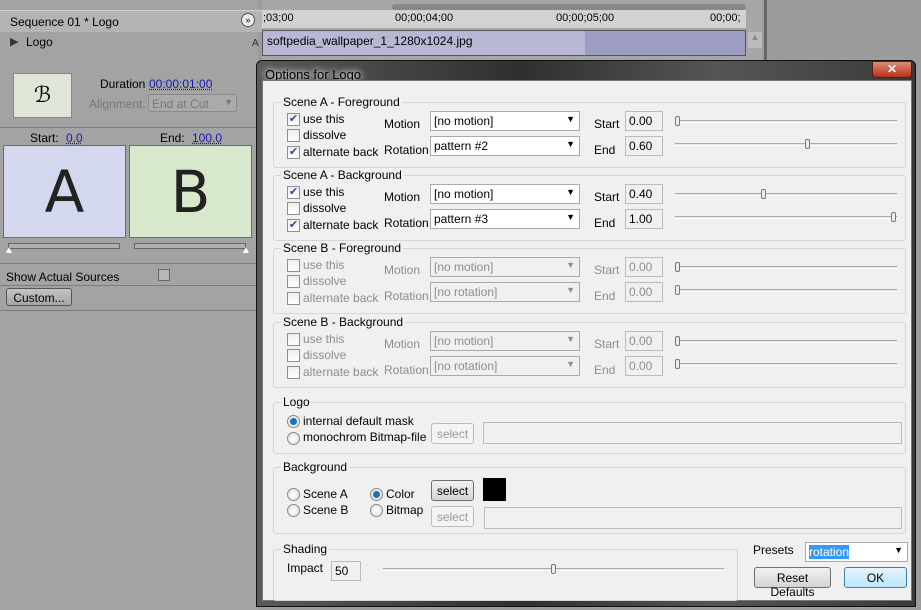  What do you see at coordinates (129, 127) in the screenshot?
I see `divider` at bounding box center [129, 127].